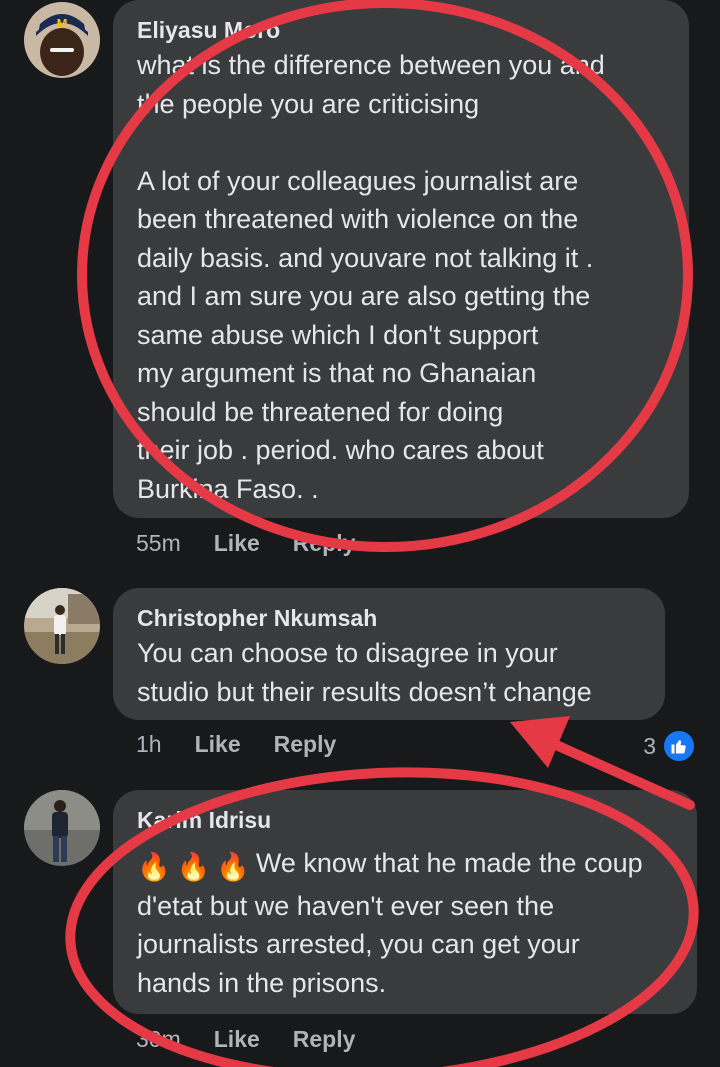  What do you see at coordinates (62, 40) in the screenshot?
I see `avatar-eliyasu-moro: M` at bounding box center [62, 40].